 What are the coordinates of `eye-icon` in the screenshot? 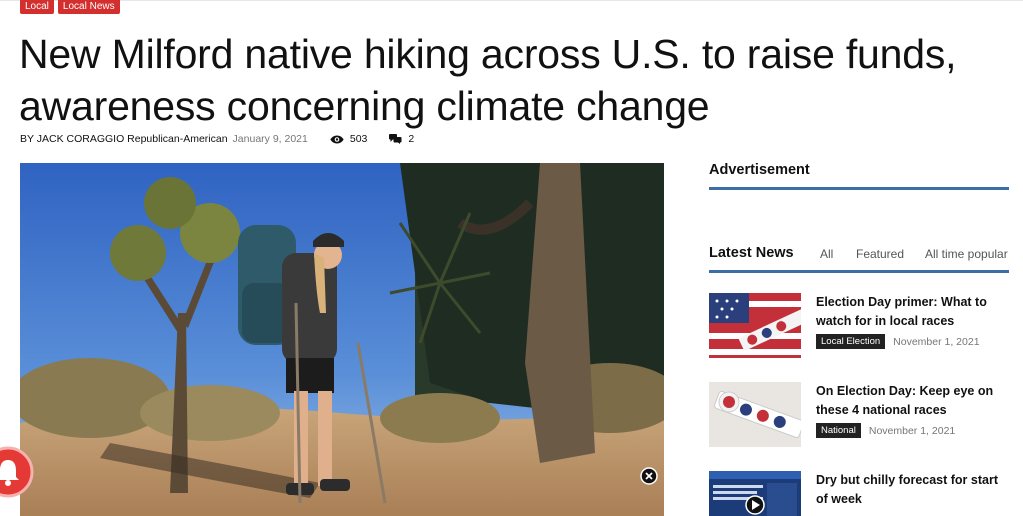 It's located at (337, 139).